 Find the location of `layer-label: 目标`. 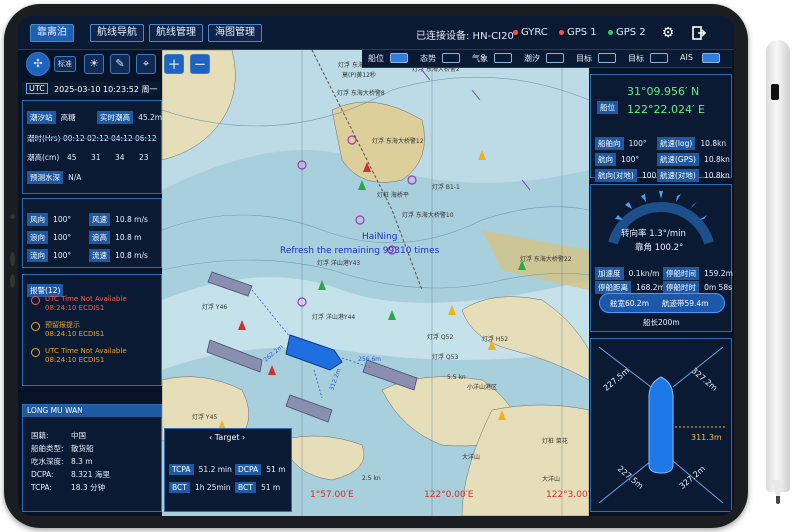

layer-label: 目标 is located at coordinates (636, 58).